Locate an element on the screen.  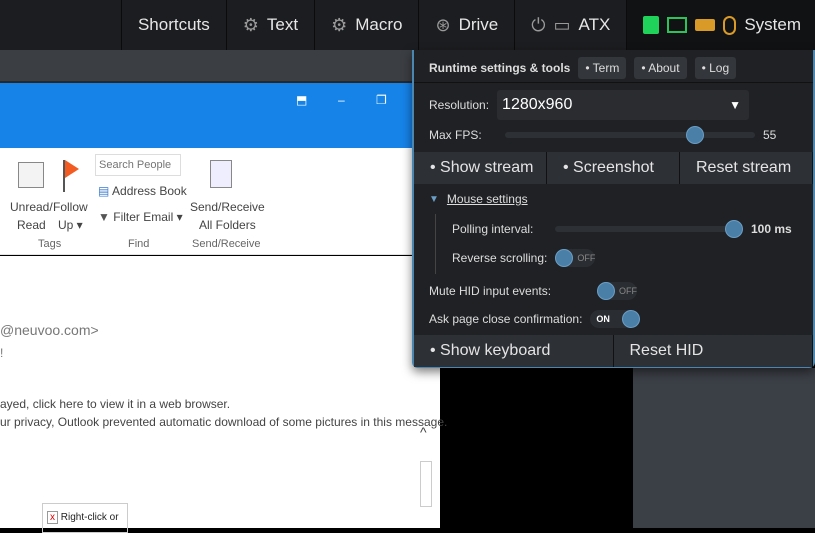
hdd-icon: ▭ is located at coordinates (562, 24).